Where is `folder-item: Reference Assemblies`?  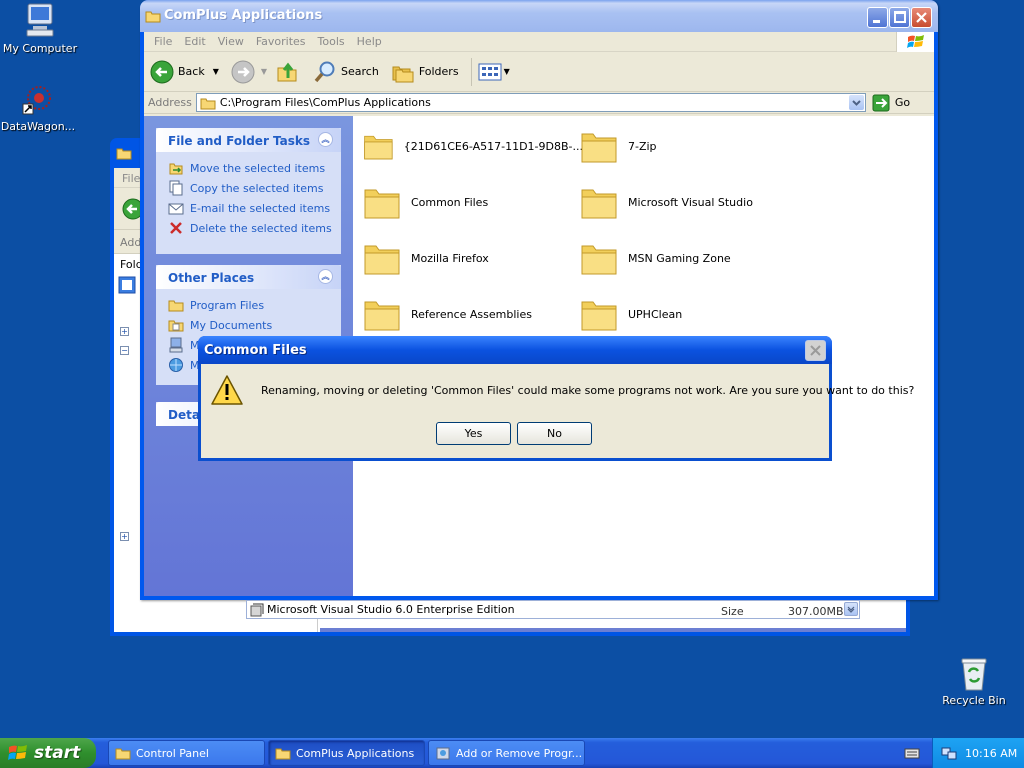 folder-item: Reference Assemblies is located at coordinates (473, 314).